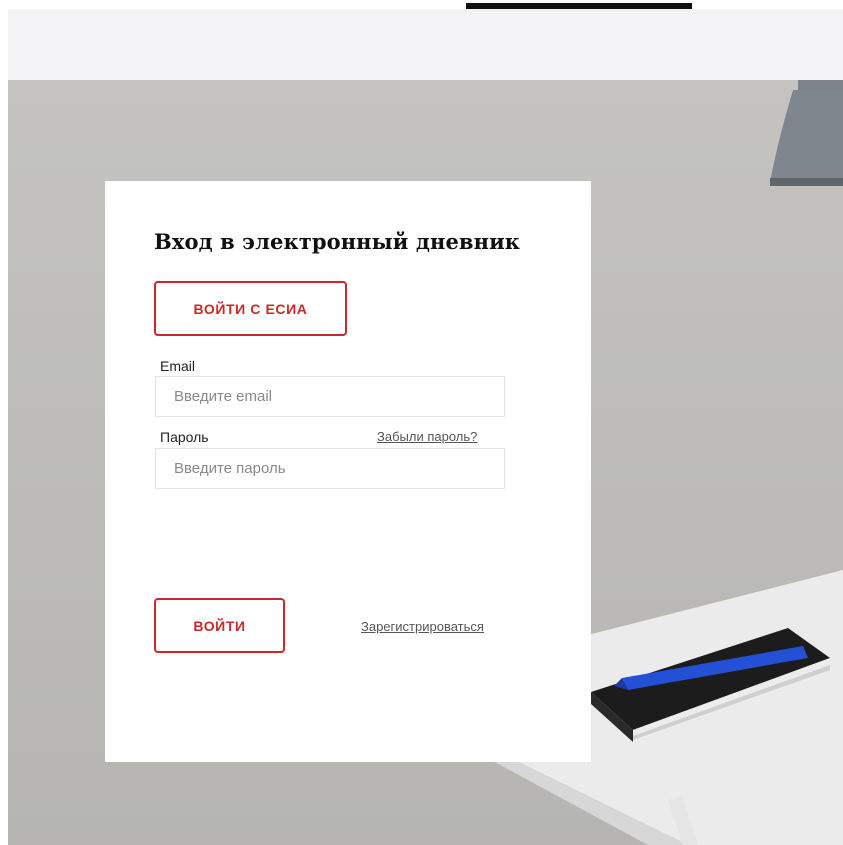 The image size is (843, 845). I want to click on register-link: Зарегистрироваться, so click(422, 626).